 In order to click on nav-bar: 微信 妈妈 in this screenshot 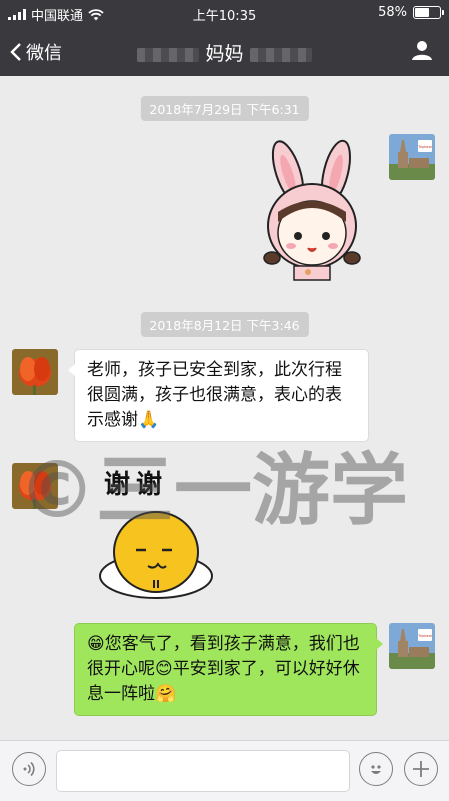, I will do `click(224, 51)`.